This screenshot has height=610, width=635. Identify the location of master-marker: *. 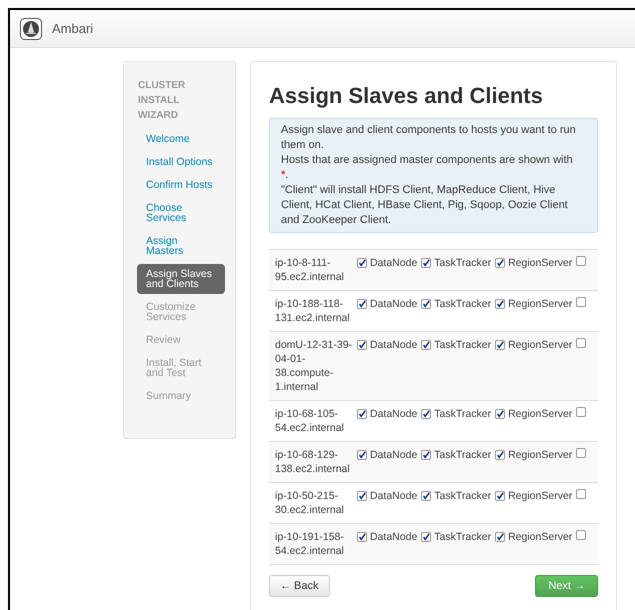
(283, 175).